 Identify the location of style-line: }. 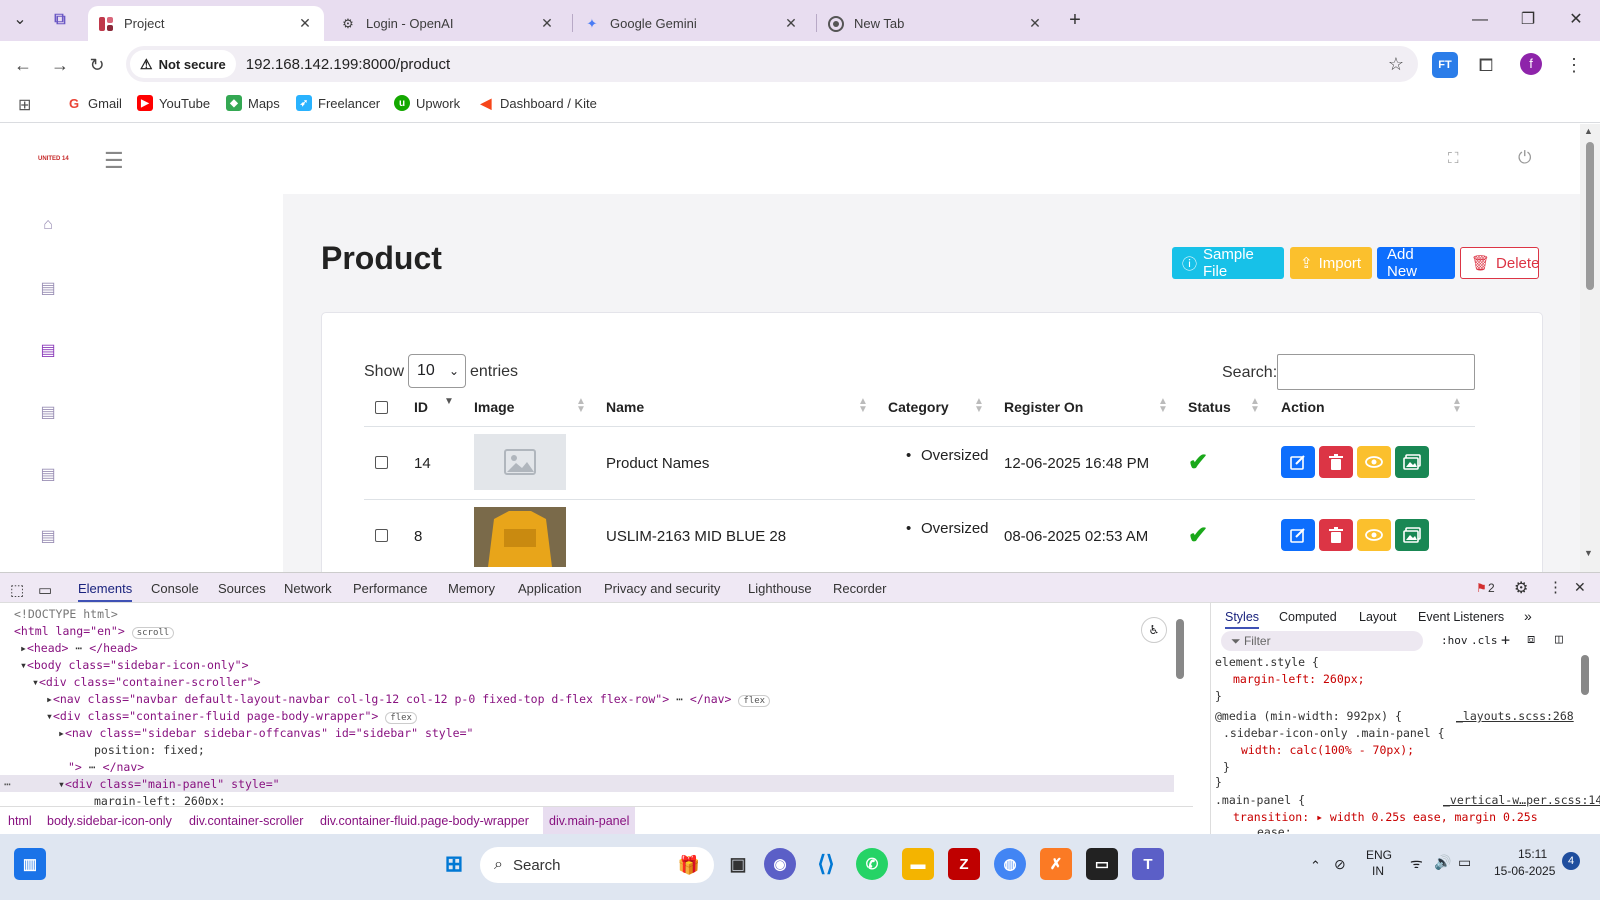
(1218, 782).